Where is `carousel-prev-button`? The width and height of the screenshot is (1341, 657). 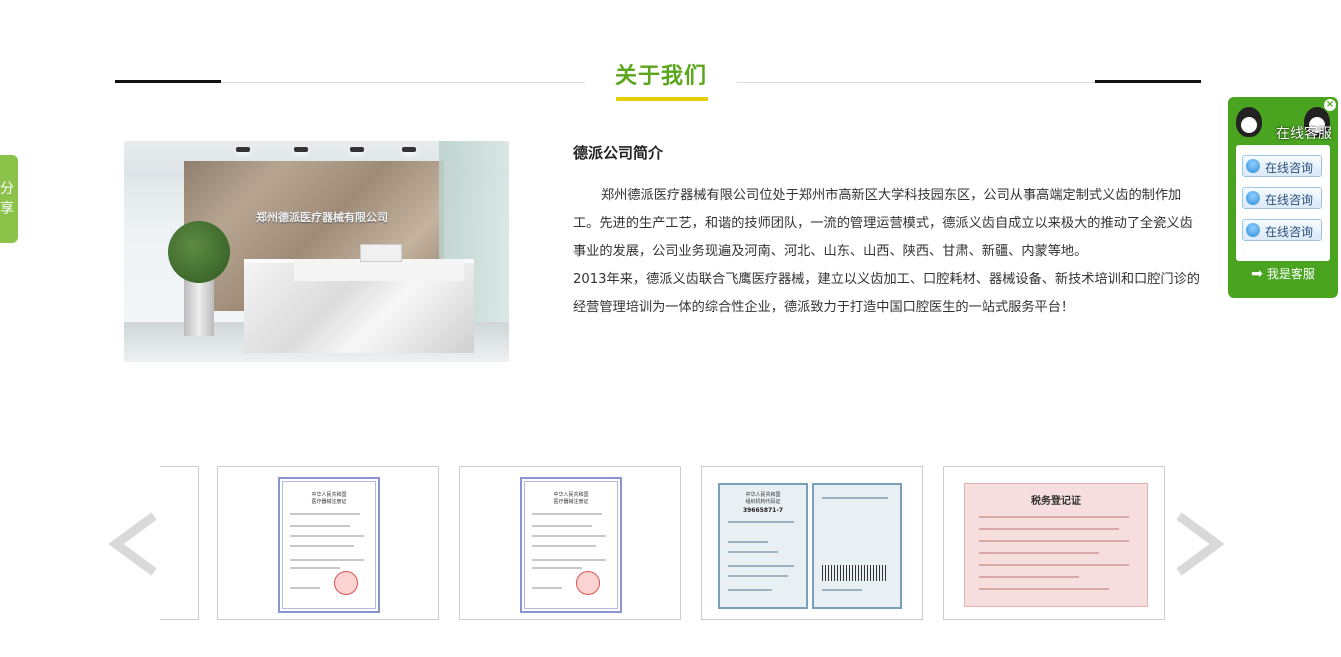 carousel-prev-button is located at coordinates (133, 544).